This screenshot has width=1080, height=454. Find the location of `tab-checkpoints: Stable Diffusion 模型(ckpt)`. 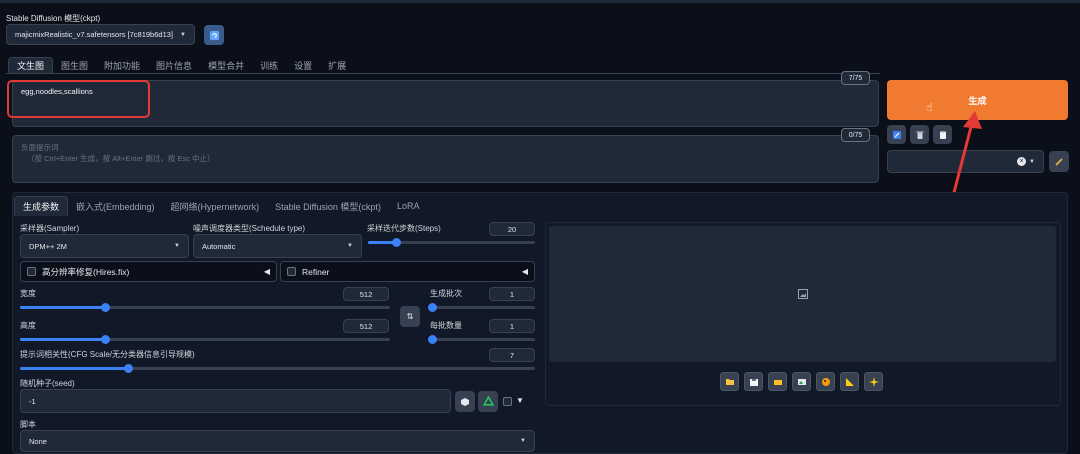

tab-checkpoints: Stable Diffusion 模型(ckpt) is located at coordinates (328, 206).